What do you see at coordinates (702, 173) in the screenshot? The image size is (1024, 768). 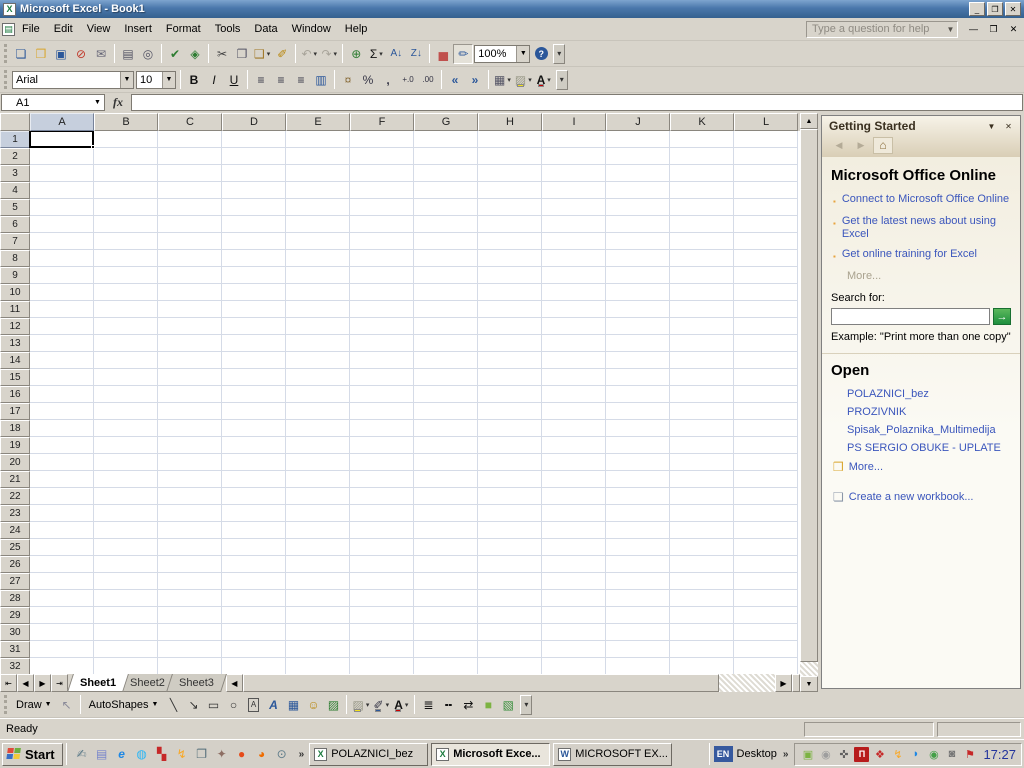 I see `cell-k3` at bounding box center [702, 173].